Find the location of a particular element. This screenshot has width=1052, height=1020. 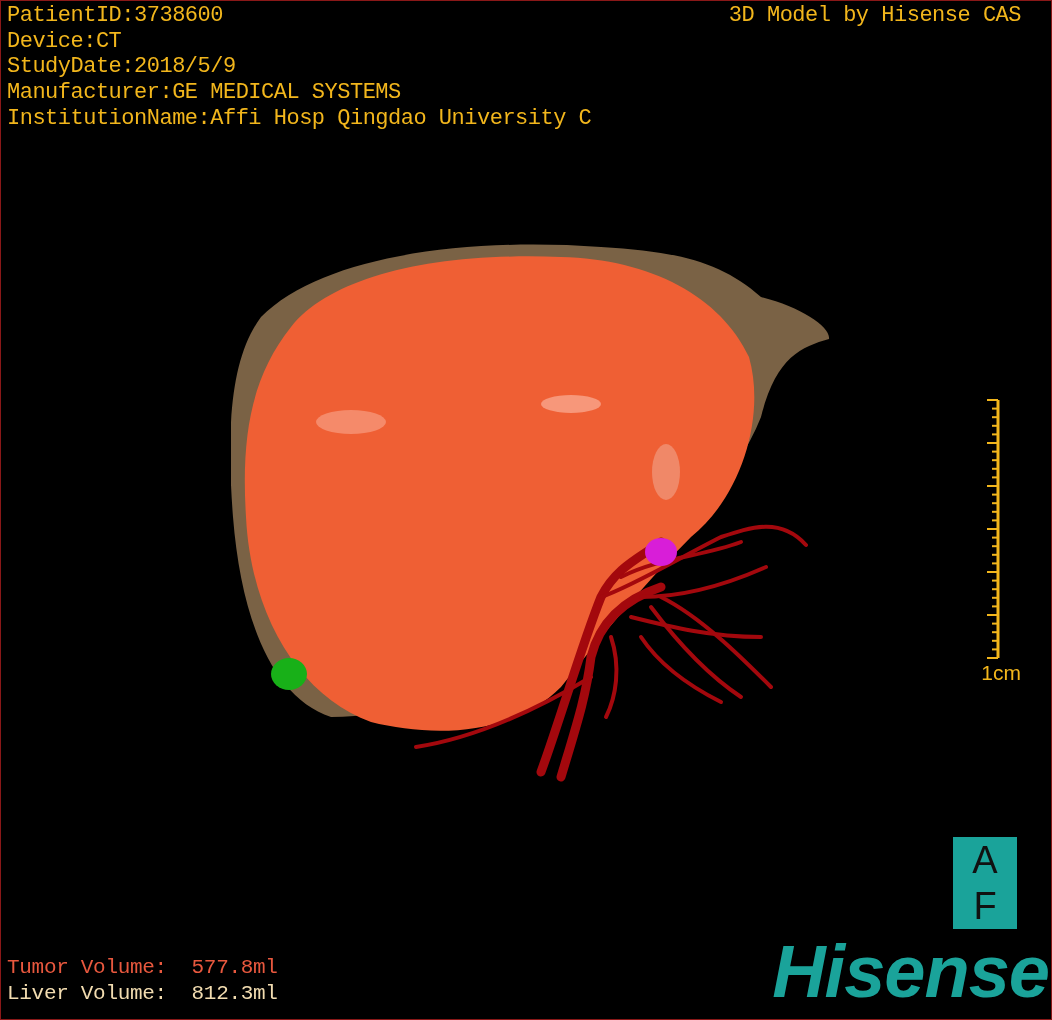

scale-label: 1cm is located at coordinates (1001, 672).